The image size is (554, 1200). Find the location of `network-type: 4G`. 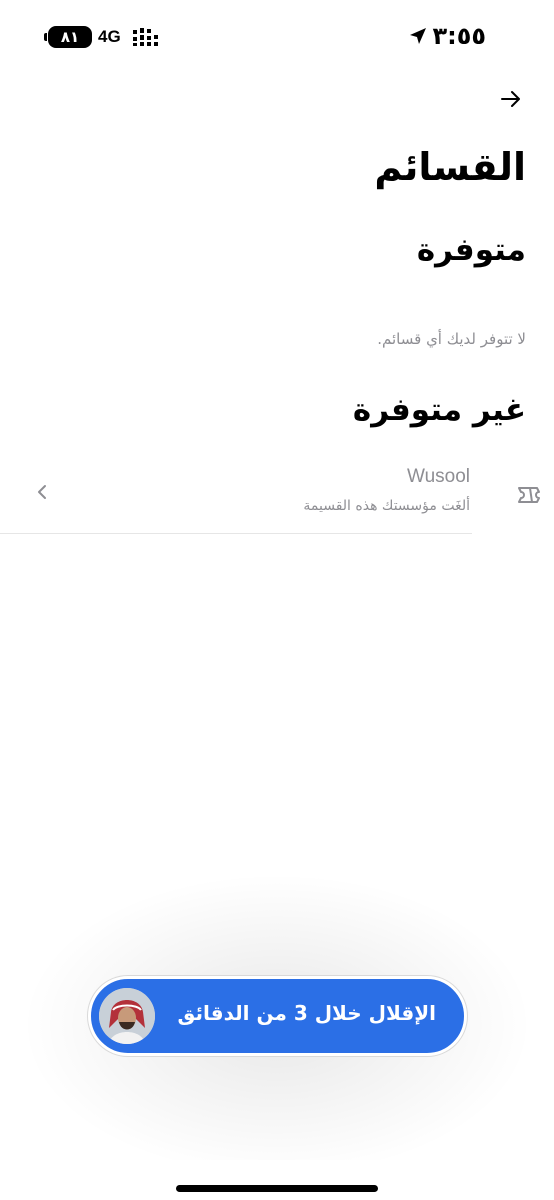

network-type: 4G is located at coordinates (109, 36).